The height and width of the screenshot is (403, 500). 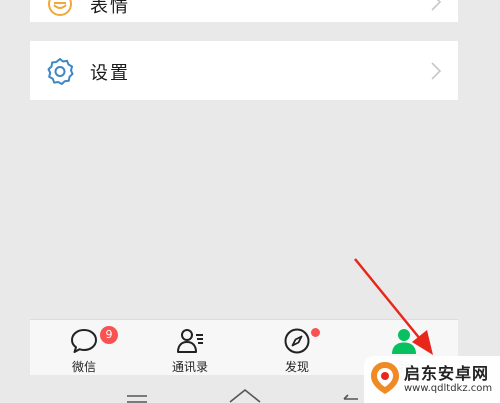 What do you see at coordinates (296, 367) in the screenshot?
I see `tab-label: 发现` at bounding box center [296, 367].